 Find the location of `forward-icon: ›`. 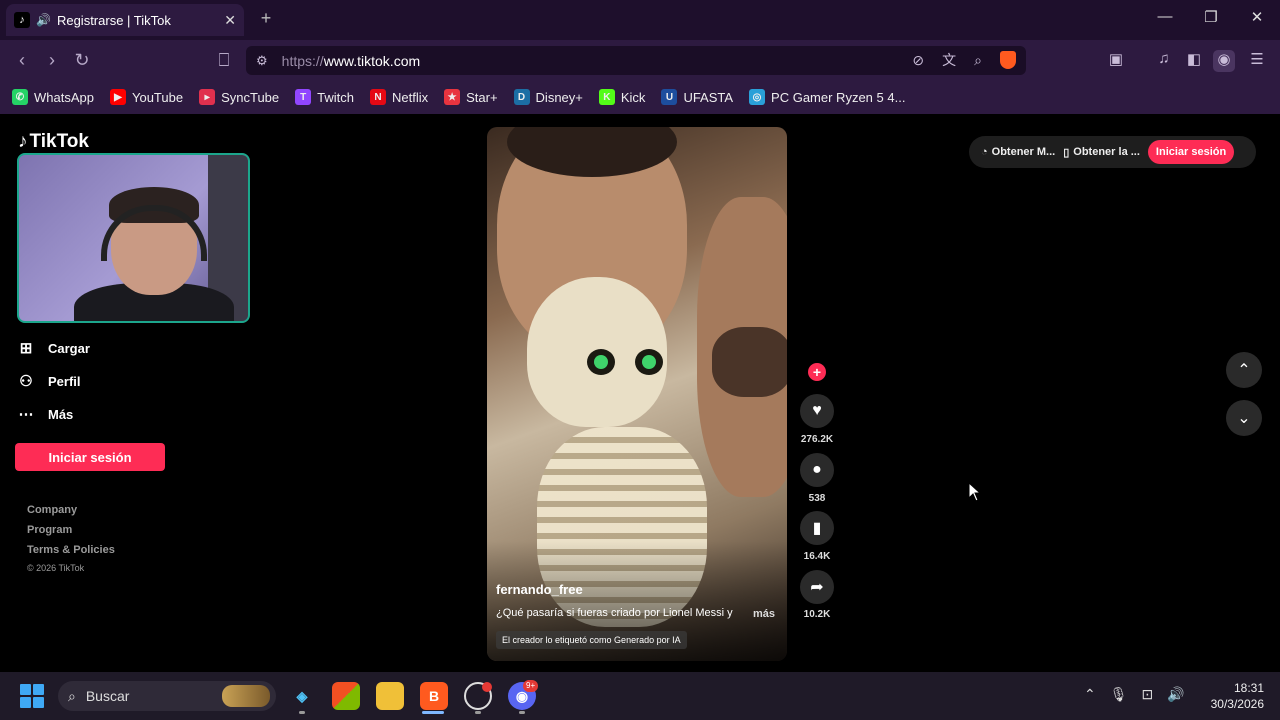

forward-icon: › is located at coordinates (52, 60).